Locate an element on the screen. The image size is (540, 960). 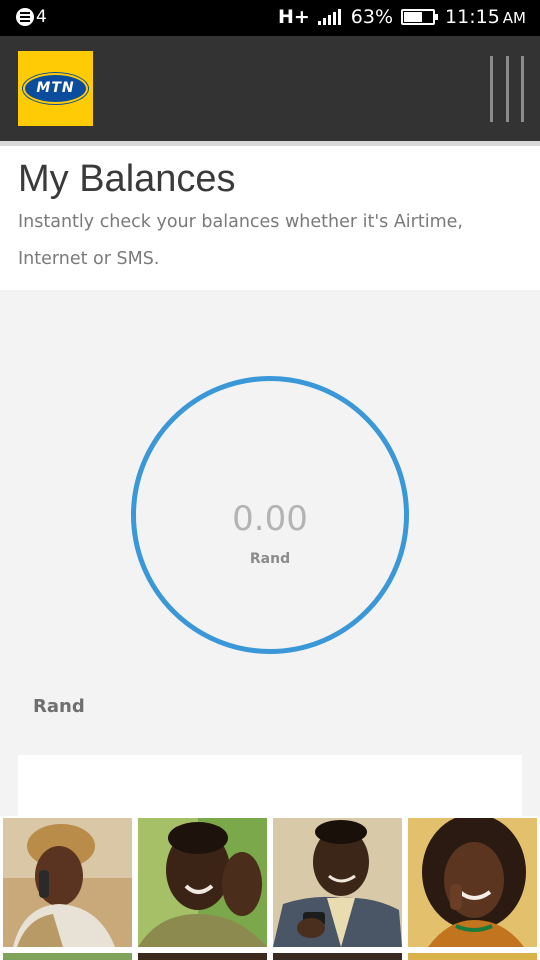
woman-on-phone-photo is located at coordinates (67, 882).